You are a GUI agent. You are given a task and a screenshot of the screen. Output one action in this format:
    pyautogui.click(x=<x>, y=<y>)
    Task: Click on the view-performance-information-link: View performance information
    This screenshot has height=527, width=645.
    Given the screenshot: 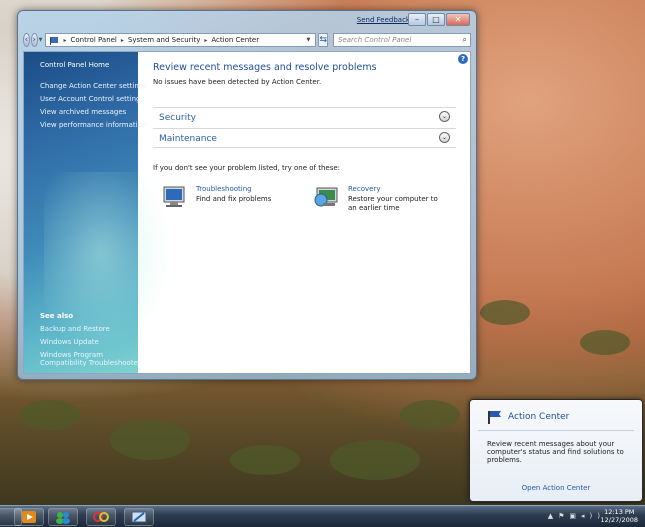 What is the action you would take?
    pyautogui.click(x=93, y=125)
    